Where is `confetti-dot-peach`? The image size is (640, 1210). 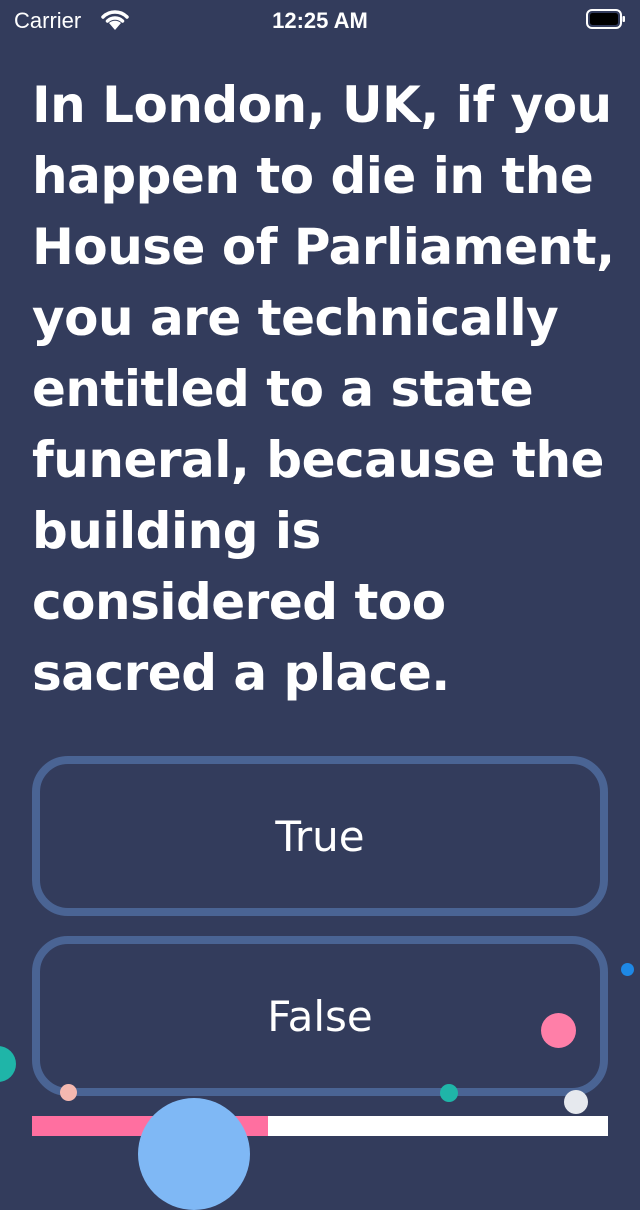 confetti-dot-peach is located at coordinates (68, 1092).